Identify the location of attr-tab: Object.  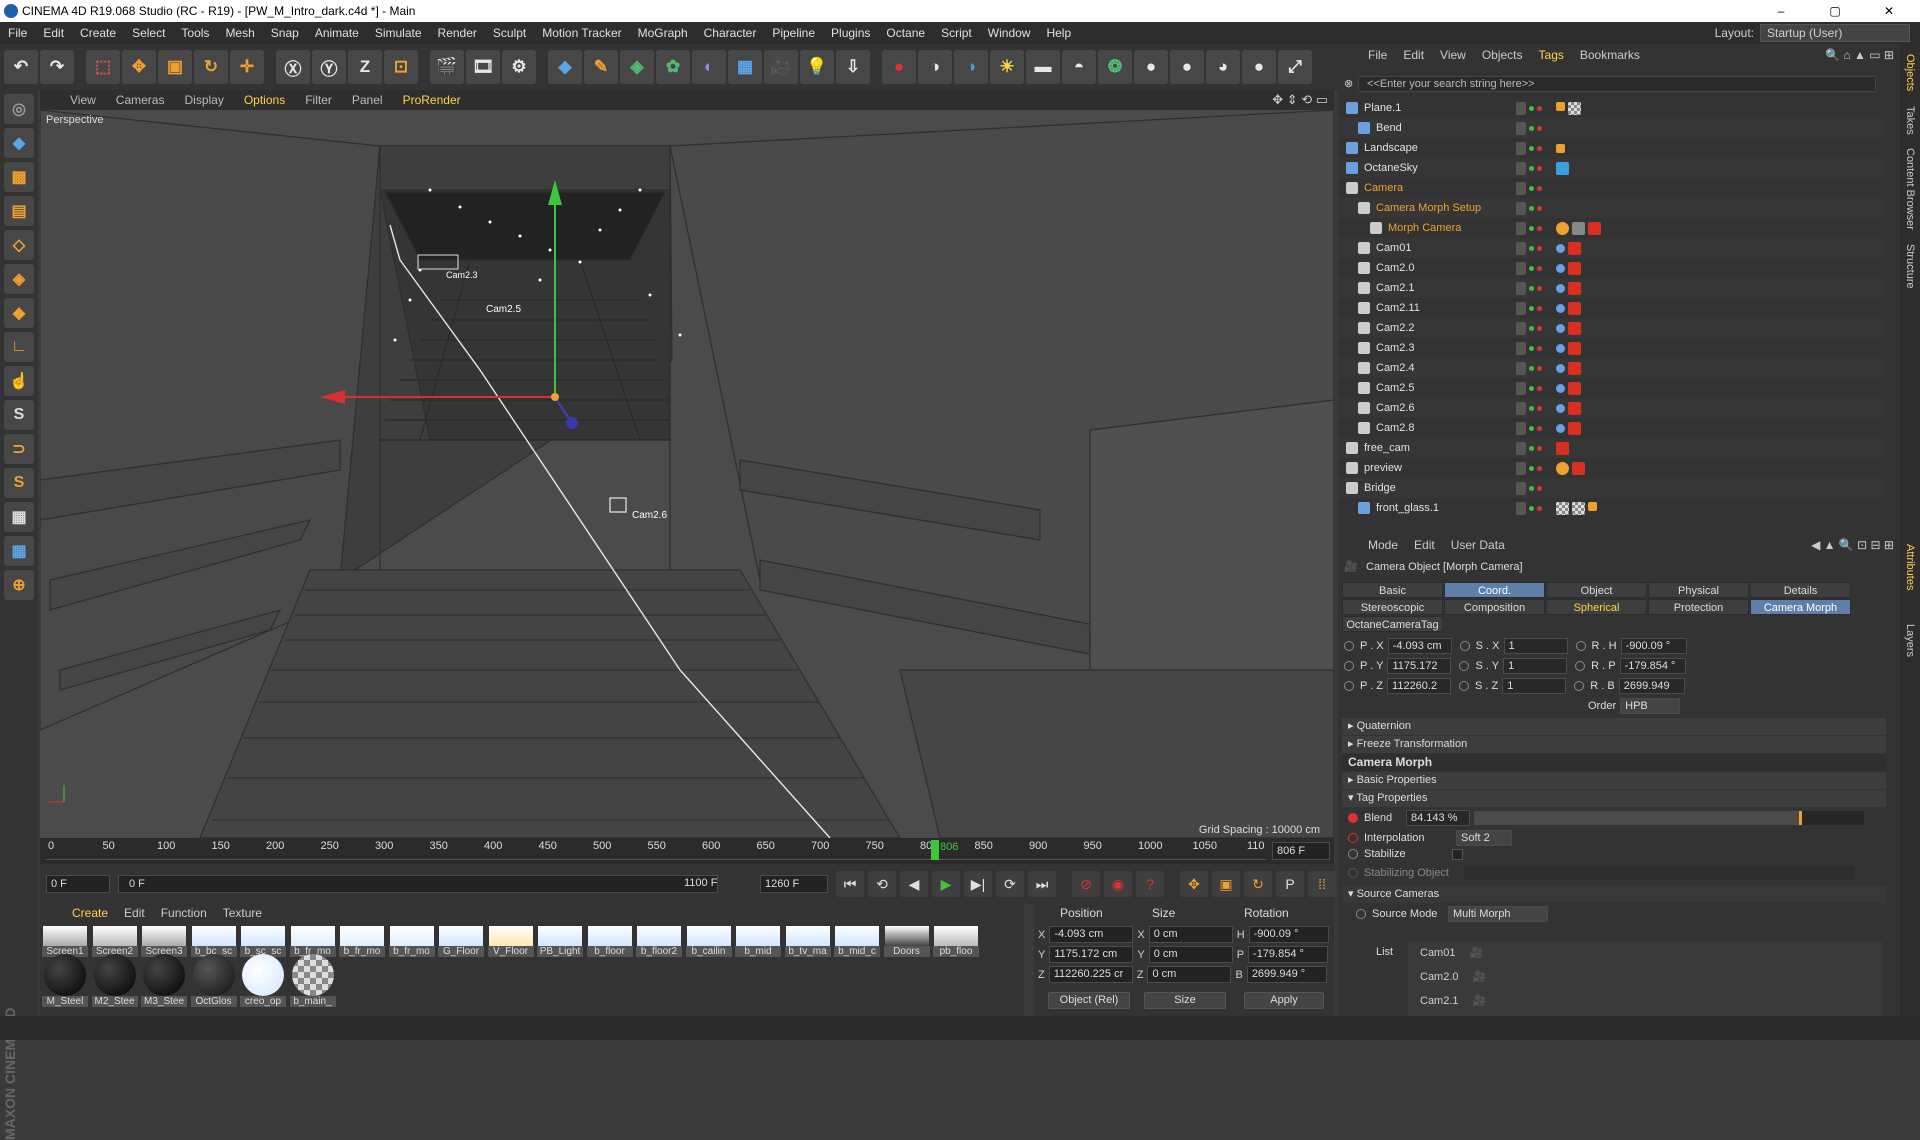
(1596, 590).